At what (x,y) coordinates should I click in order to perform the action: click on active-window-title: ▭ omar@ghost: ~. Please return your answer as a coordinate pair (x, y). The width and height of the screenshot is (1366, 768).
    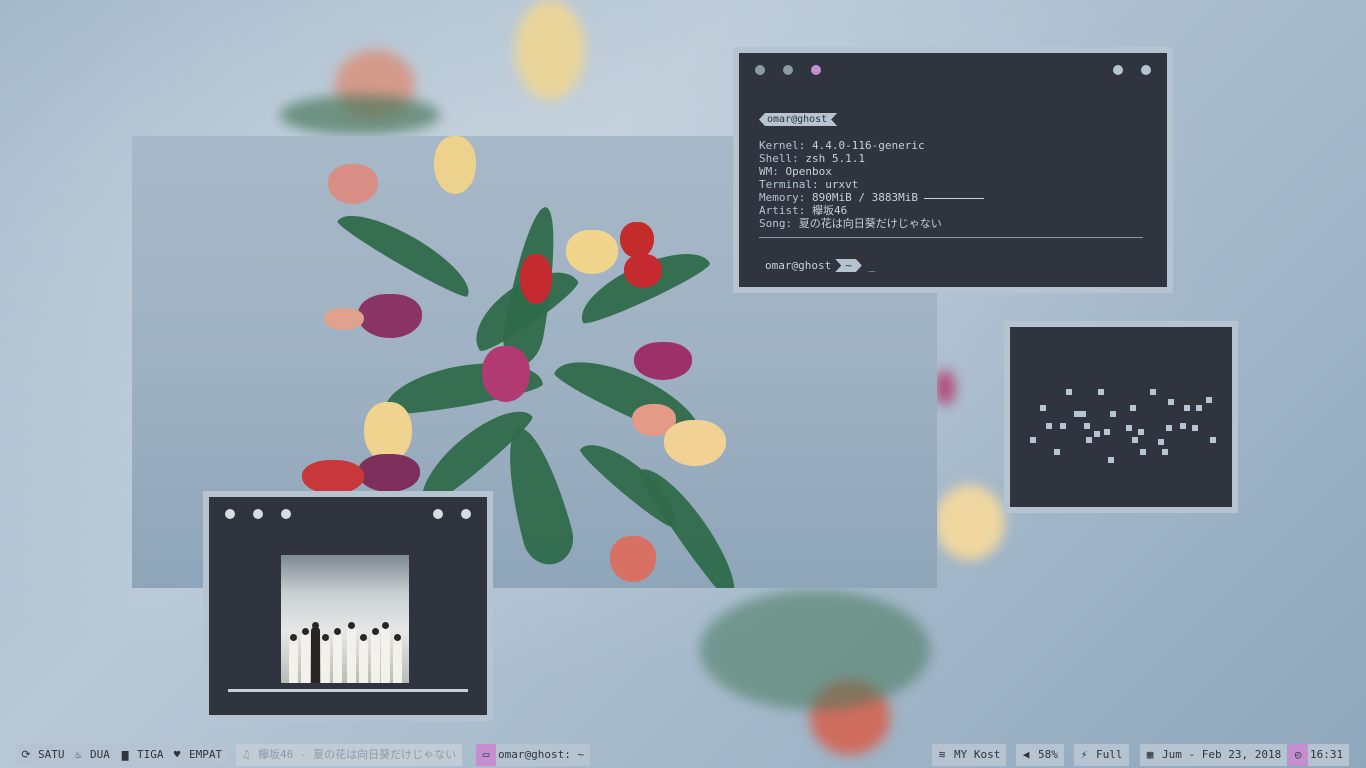
    Looking at the image, I should click on (533, 755).